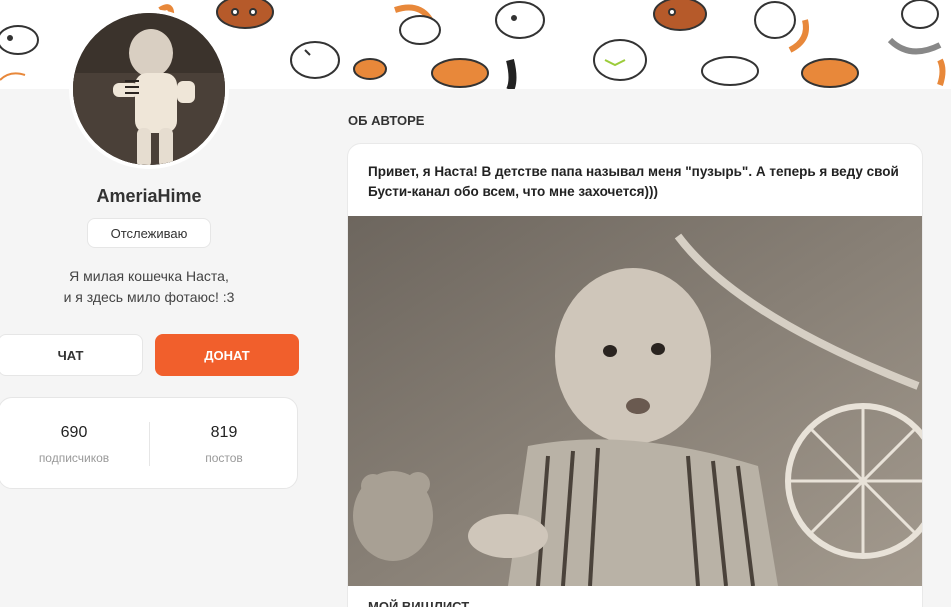  What do you see at coordinates (419, 603) in the screenshot?
I see `wishlist-section-title: МОЙ ВИШЛИСТ` at bounding box center [419, 603].